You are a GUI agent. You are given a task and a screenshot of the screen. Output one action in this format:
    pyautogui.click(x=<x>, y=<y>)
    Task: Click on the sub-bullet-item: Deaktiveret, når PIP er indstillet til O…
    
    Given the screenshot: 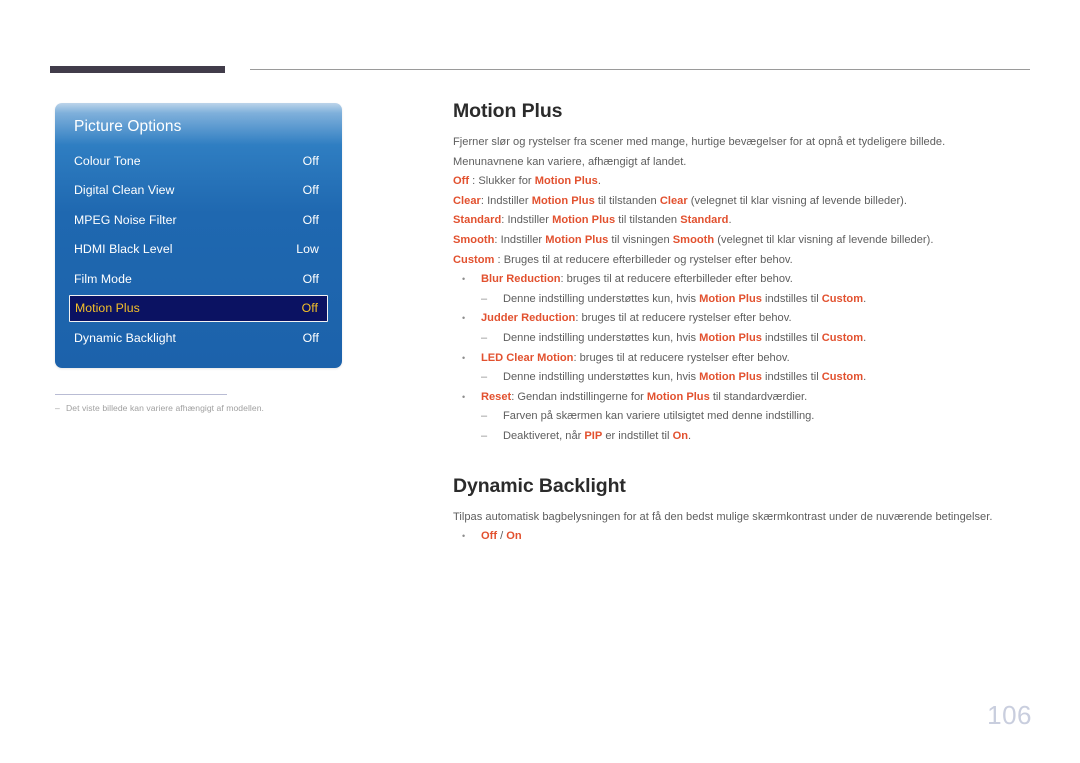 What is the action you would take?
    pyautogui.click(x=743, y=437)
    